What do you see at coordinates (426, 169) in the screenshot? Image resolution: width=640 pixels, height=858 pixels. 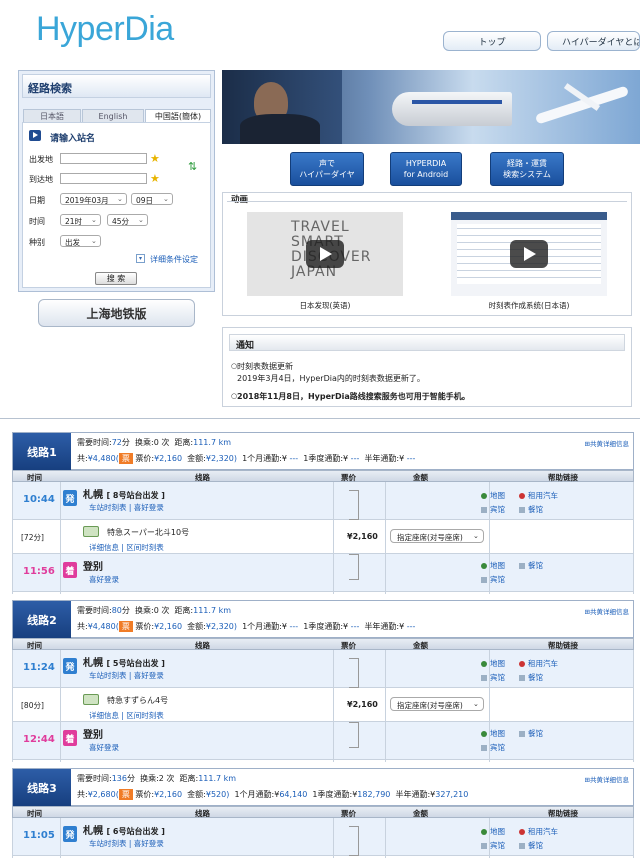 I see `android-button: HYPERDIA for Android` at bounding box center [426, 169].